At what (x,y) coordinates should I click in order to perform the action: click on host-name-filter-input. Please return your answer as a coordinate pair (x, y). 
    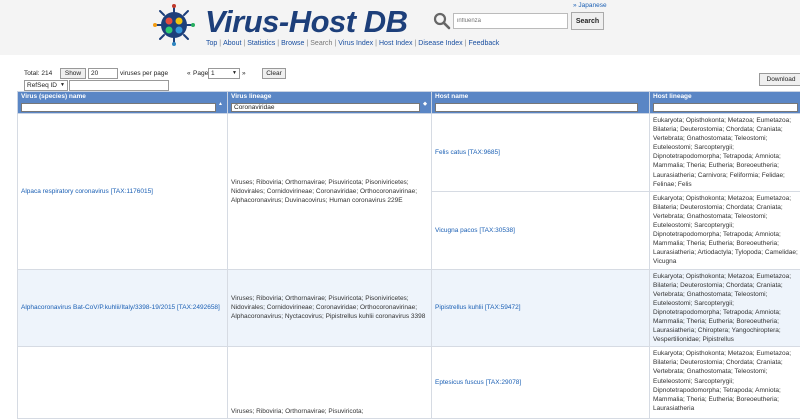
    Looking at the image, I should click on (536, 107).